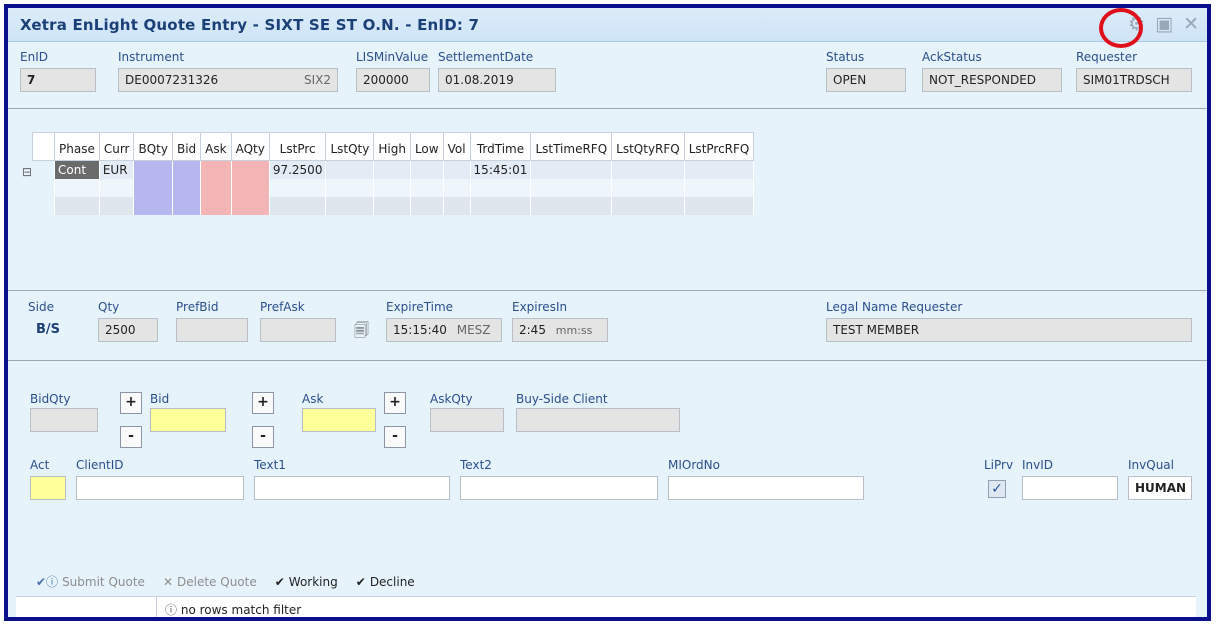  I want to click on instrument-value: DE0007231326, so click(172, 80).